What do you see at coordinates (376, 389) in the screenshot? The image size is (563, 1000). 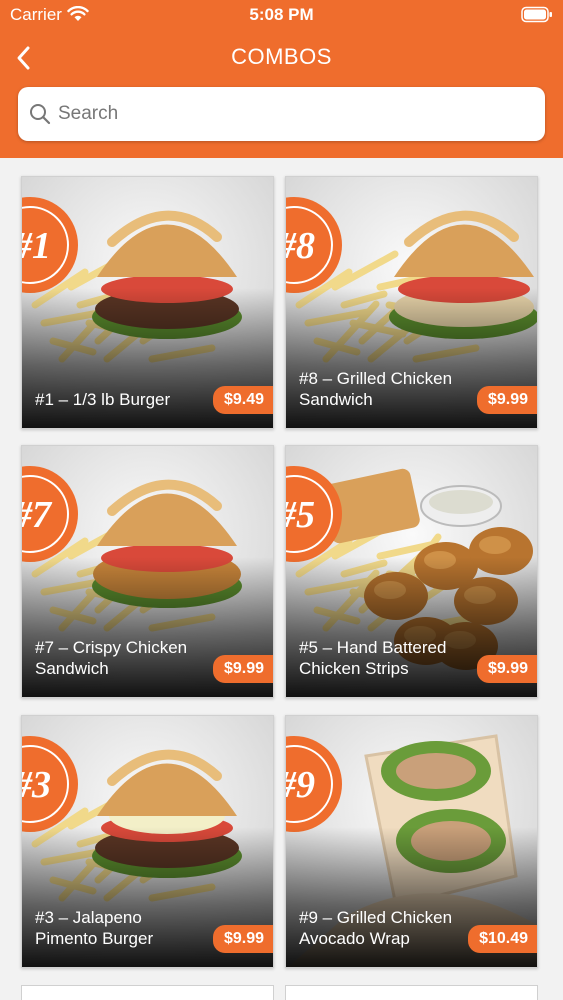 I see `combo-name: #8 – Grilled Chicken Sandwich` at bounding box center [376, 389].